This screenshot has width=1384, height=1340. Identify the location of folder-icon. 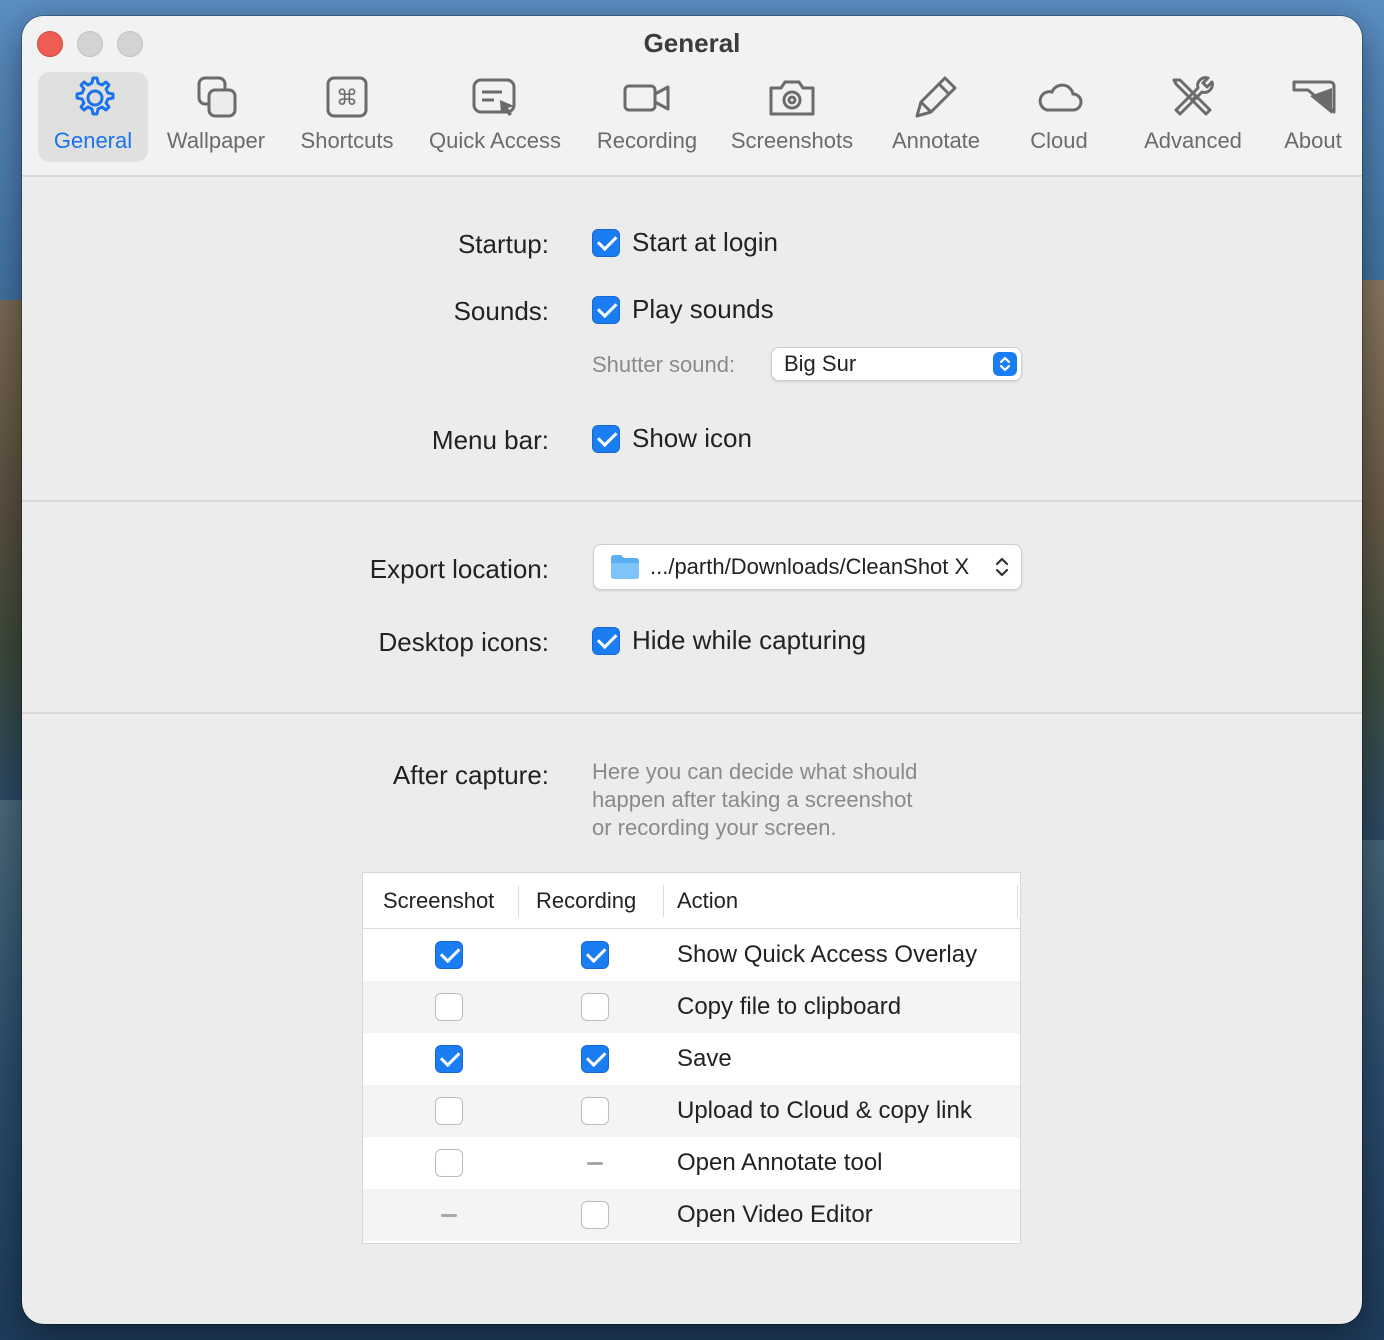
(625, 567).